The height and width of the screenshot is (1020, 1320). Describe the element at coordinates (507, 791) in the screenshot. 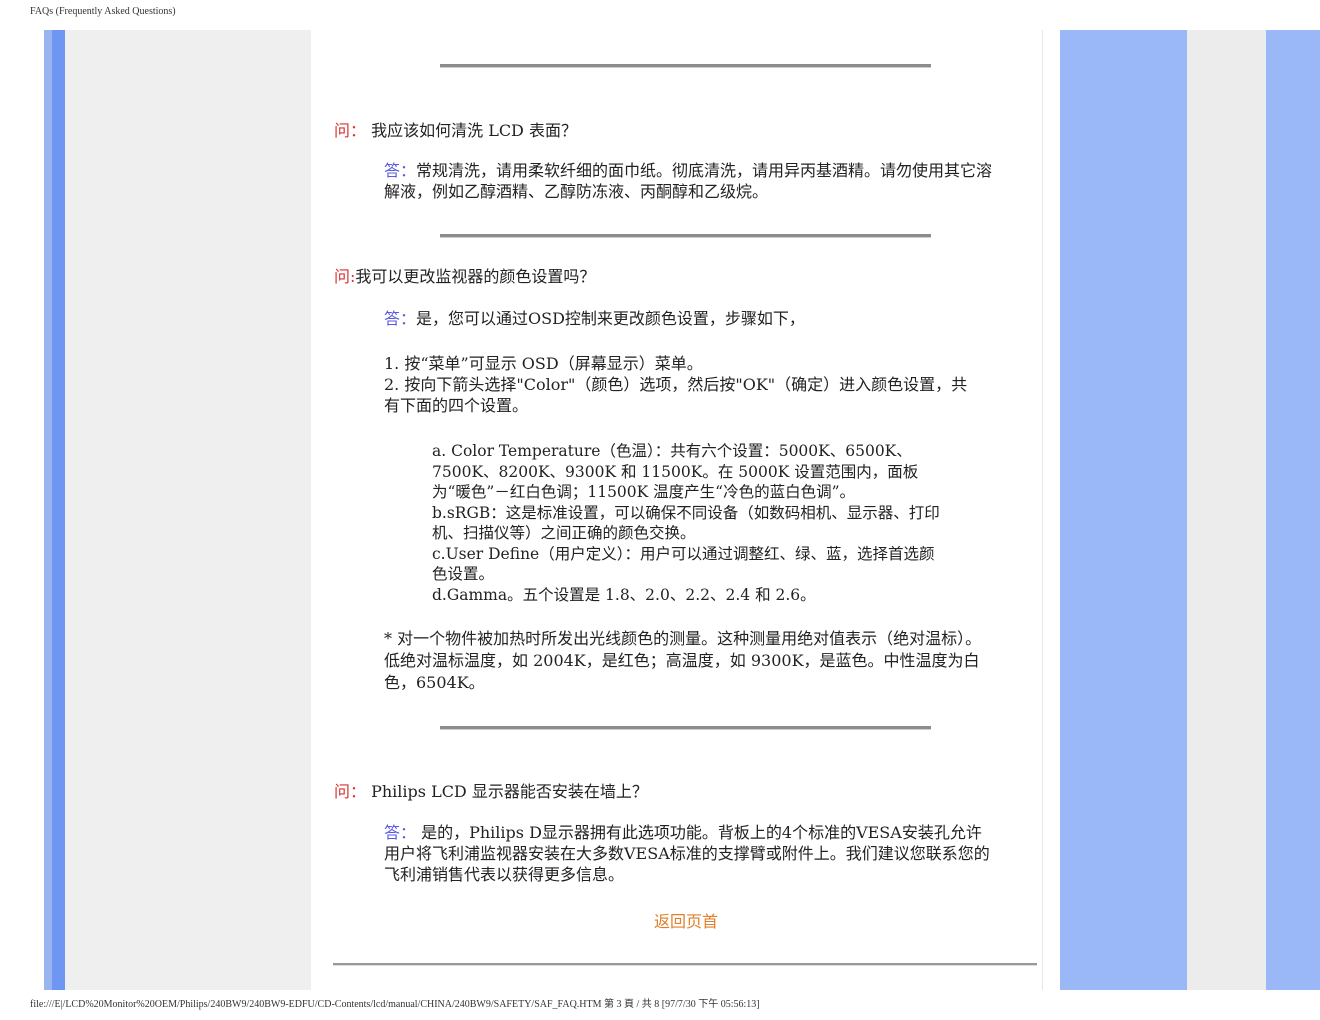

I see `question-text: Philips LCD 显示器能否安装在墙上？` at that location.